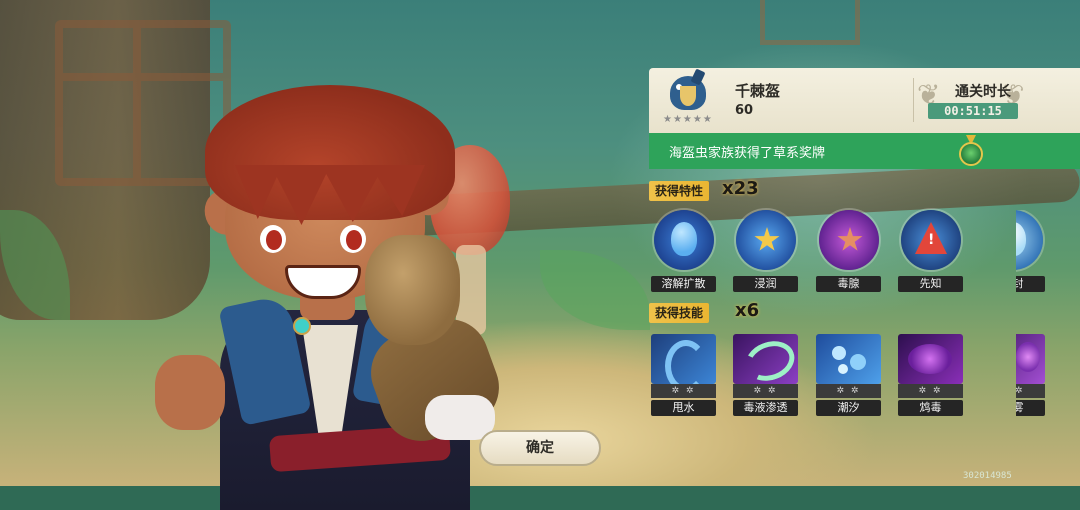  I want to click on grass-medal-icon, so click(971, 151).